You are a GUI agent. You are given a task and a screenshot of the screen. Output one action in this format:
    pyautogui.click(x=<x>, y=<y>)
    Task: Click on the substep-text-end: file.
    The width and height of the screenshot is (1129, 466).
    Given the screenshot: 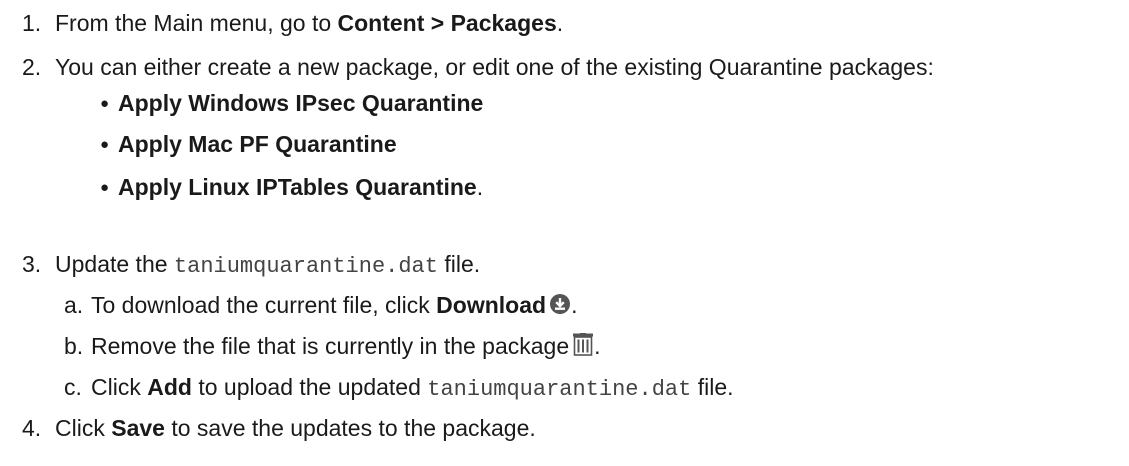 What is the action you would take?
    pyautogui.click(x=712, y=387)
    